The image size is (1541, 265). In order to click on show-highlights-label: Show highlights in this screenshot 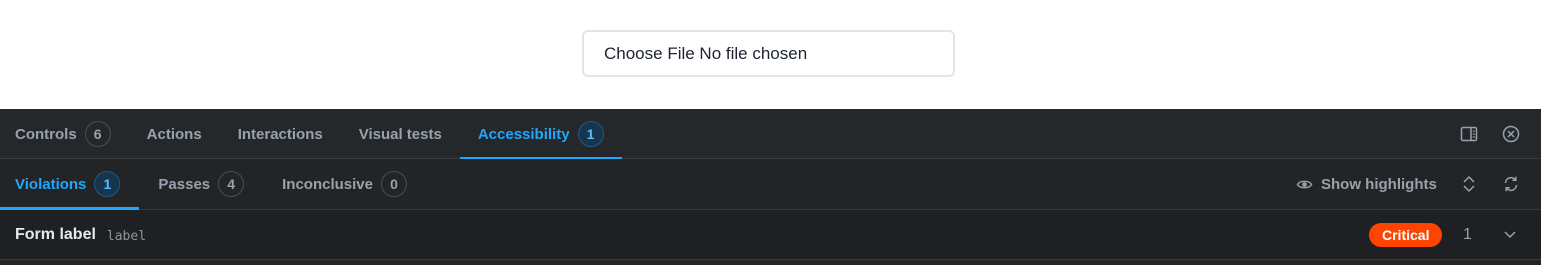, I will do `click(1379, 184)`.